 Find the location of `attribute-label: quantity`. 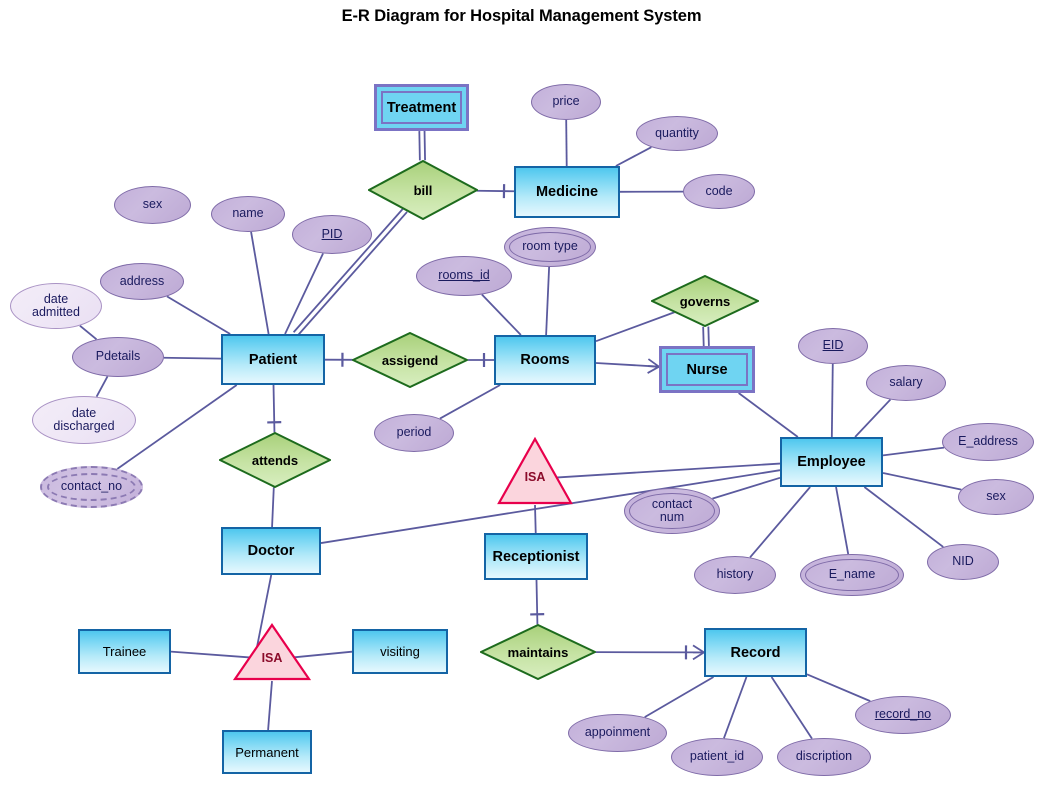

attribute-label: quantity is located at coordinates (677, 132).